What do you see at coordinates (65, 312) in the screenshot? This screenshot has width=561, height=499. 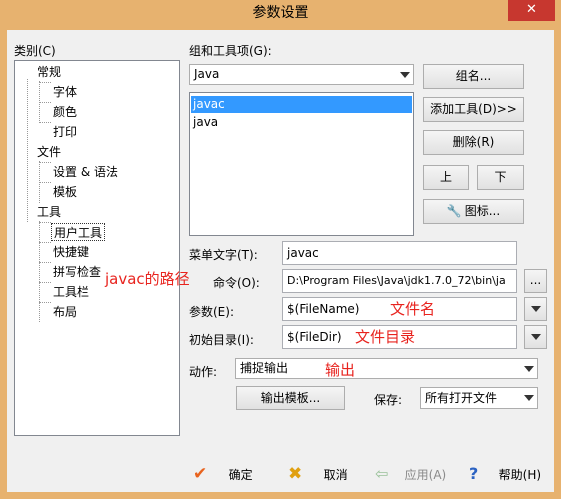 I see `tree-item-layout: 布局` at bounding box center [65, 312].